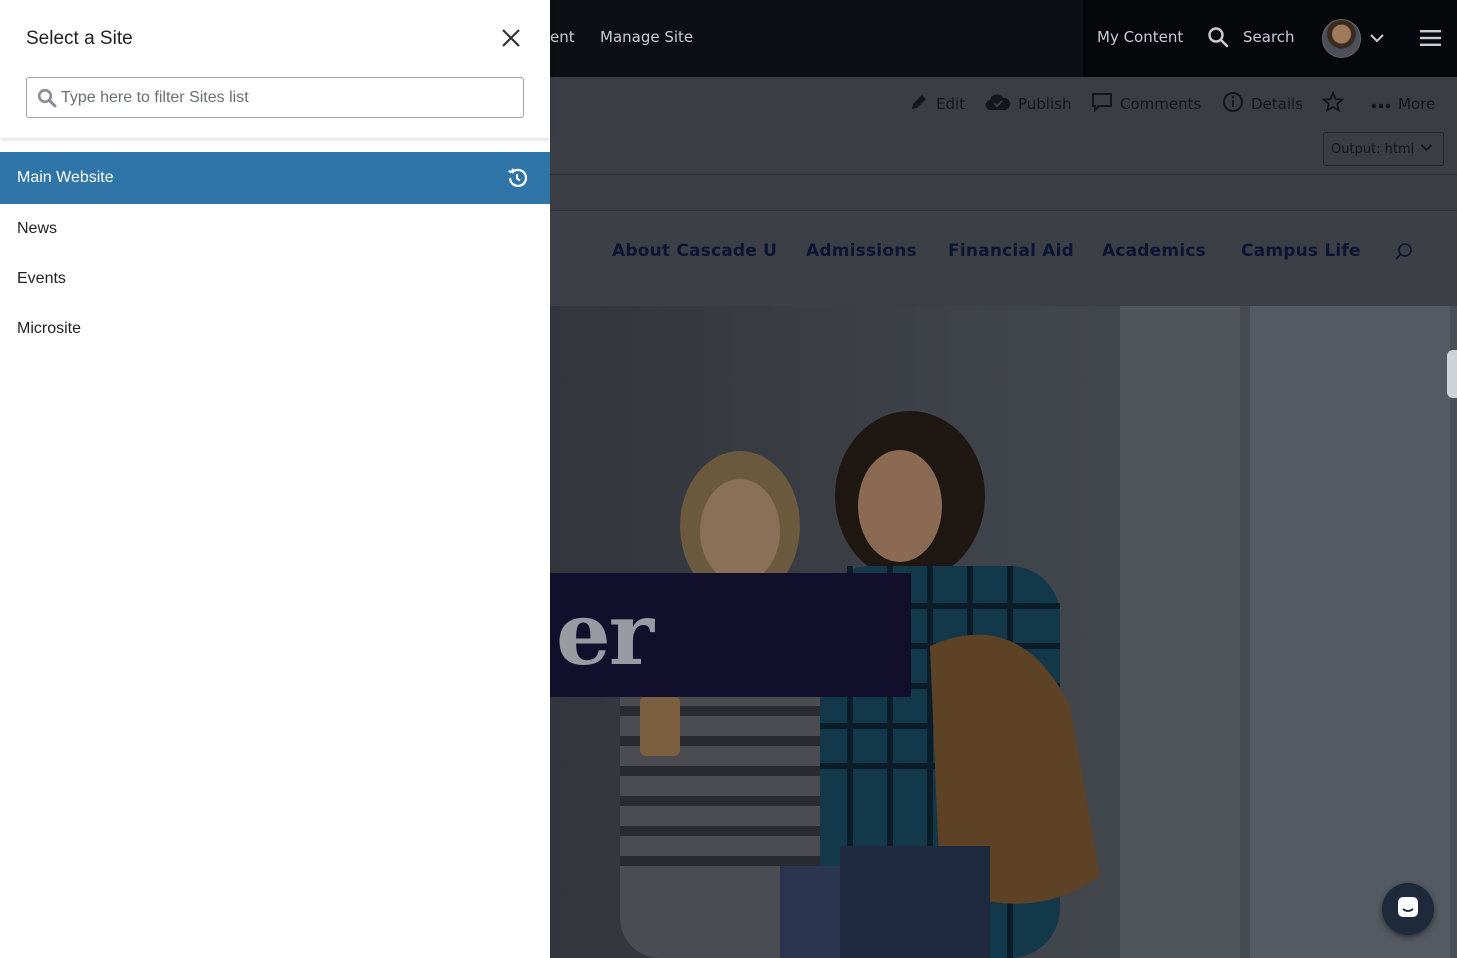 Image resolution: width=1457 pixels, height=958 pixels. What do you see at coordinates (646, 37) in the screenshot?
I see `nav-item-manage-site: Manage Site` at bounding box center [646, 37].